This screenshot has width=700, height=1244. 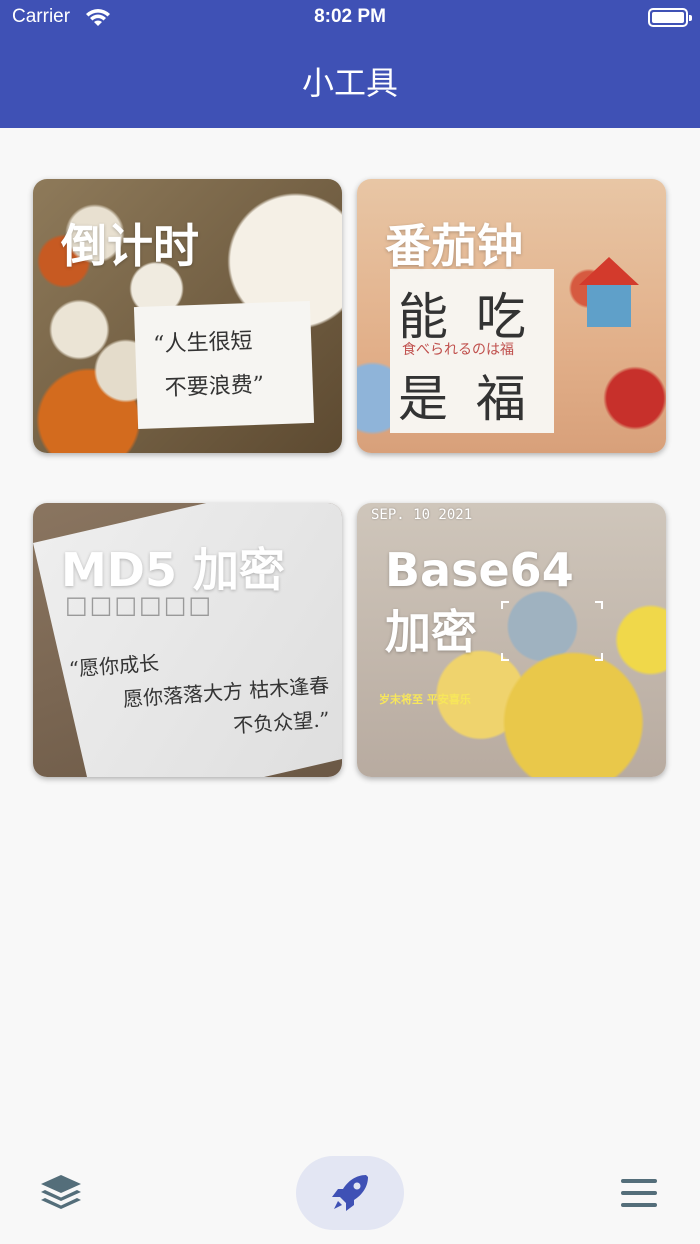 I want to click on bottom-tab-bar, so click(x=350, y=1192).